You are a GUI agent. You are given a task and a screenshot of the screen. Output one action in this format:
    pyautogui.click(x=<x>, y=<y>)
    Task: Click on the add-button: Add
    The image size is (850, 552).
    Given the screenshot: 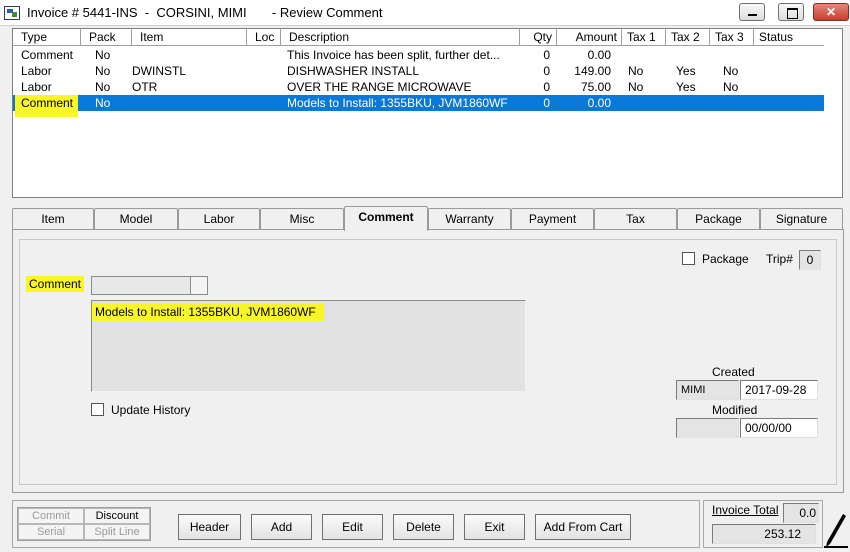 What is the action you would take?
    pyautogui.click(x=281, y=527)
    